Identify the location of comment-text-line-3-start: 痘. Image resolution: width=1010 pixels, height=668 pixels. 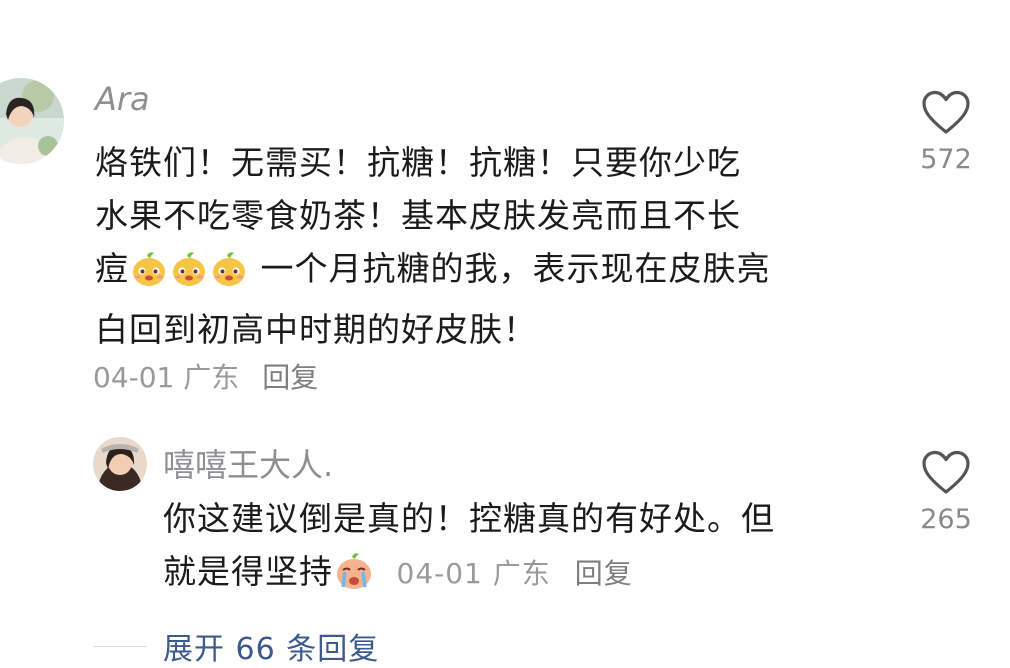
(112, 268).